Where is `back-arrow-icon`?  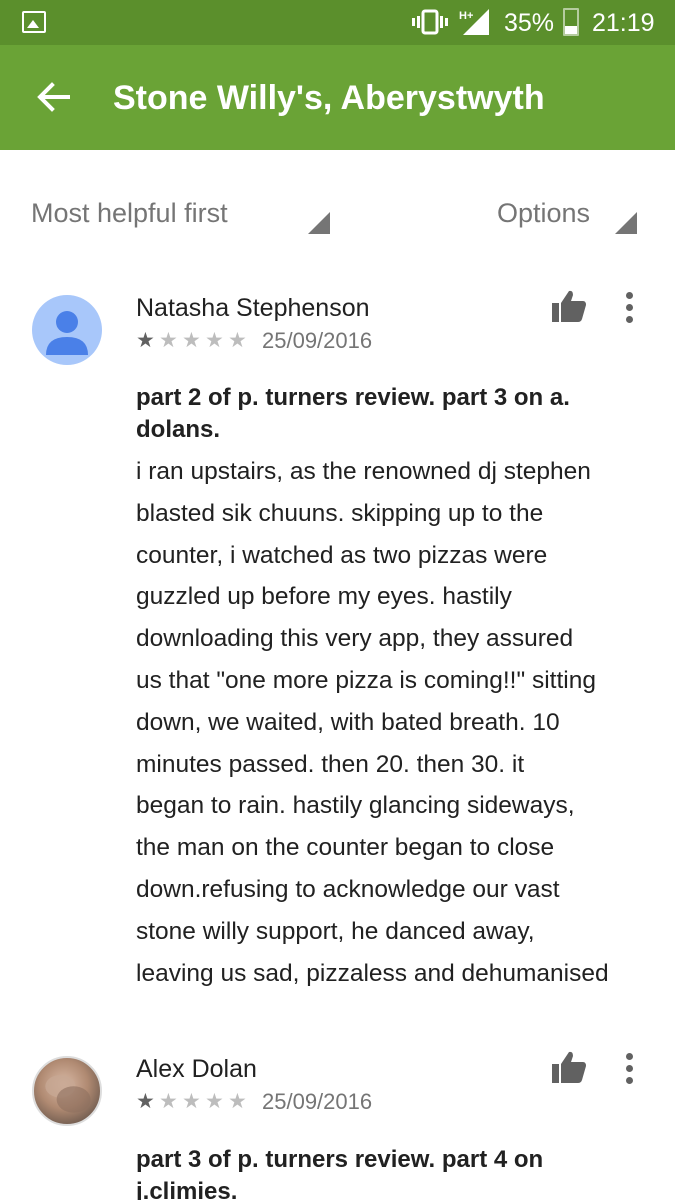
back-arrow-icon is located at coordinates (53, 97).